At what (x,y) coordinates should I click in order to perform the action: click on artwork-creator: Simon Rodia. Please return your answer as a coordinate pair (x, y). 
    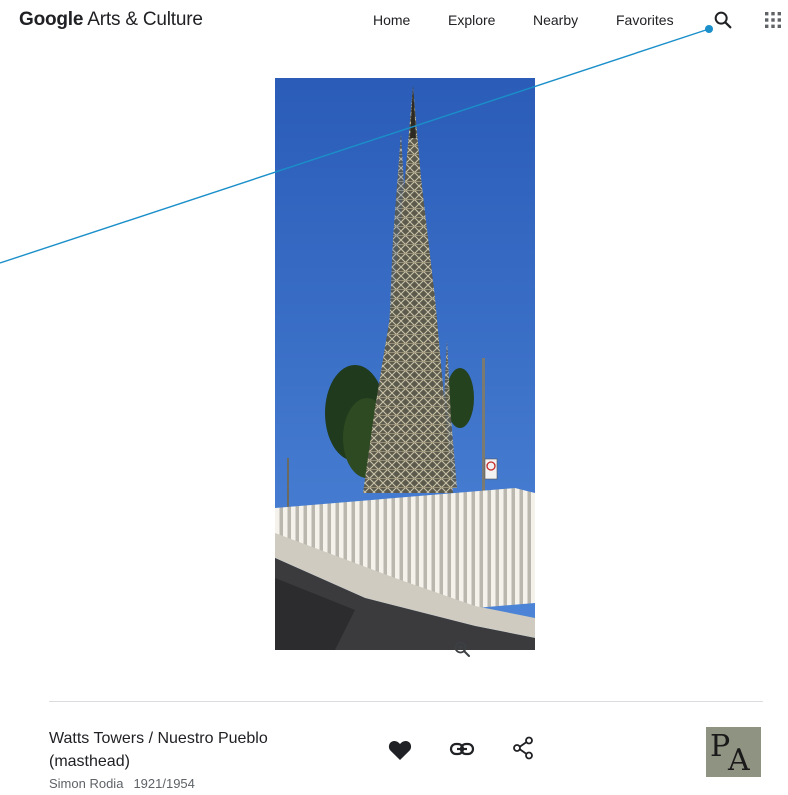
    Looking at the image, I should click on (86, 783).